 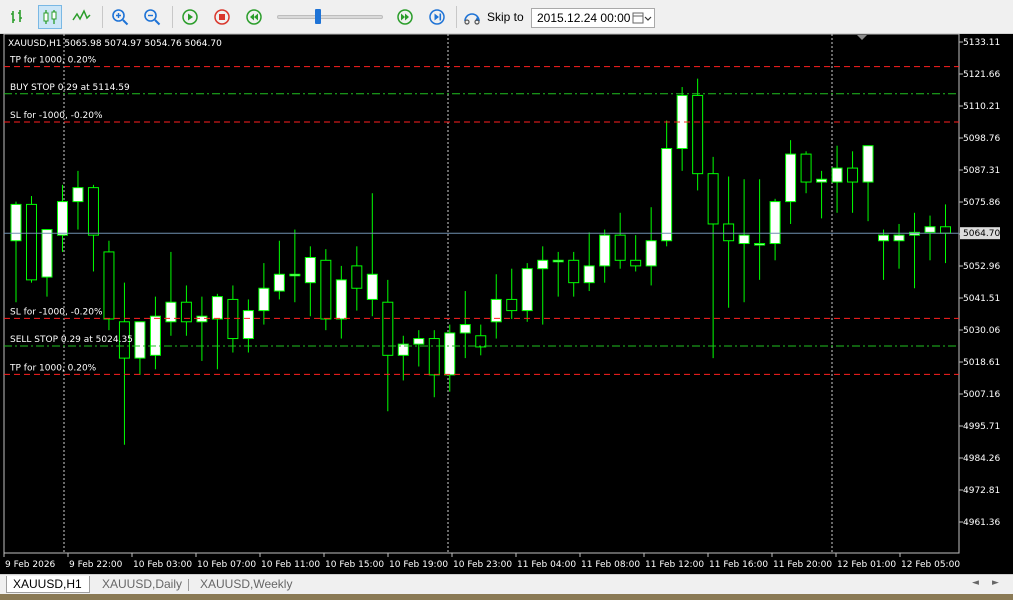 What do you see at coordinates (505, 17) in the screenshot?
I see `skip-to-label: Skip to` at bounding box center [505, 17].